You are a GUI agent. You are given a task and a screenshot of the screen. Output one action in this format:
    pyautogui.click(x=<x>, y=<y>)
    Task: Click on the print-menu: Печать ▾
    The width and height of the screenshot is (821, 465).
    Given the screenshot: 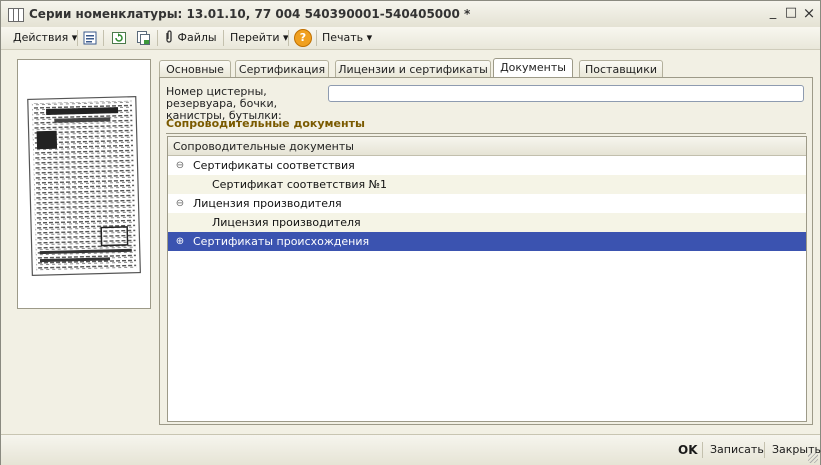 What is the action you would take?
    pyautogui.click(x=347, y=38)
    